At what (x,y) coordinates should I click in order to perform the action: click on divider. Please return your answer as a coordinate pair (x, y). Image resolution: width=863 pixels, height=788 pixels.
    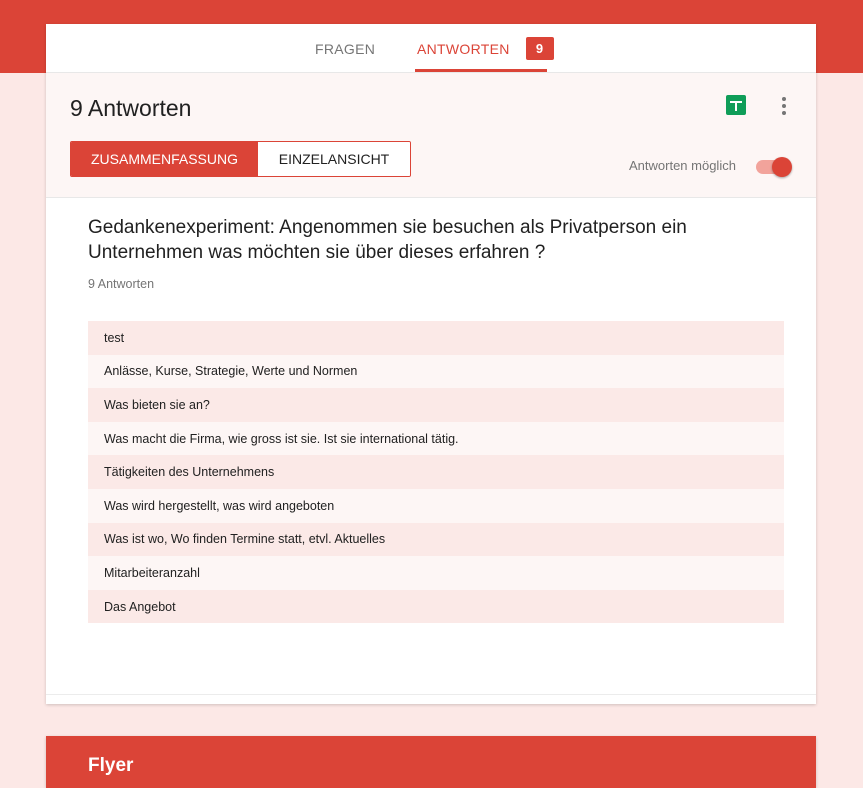
    Looking at the image, I should click on (431, 694).